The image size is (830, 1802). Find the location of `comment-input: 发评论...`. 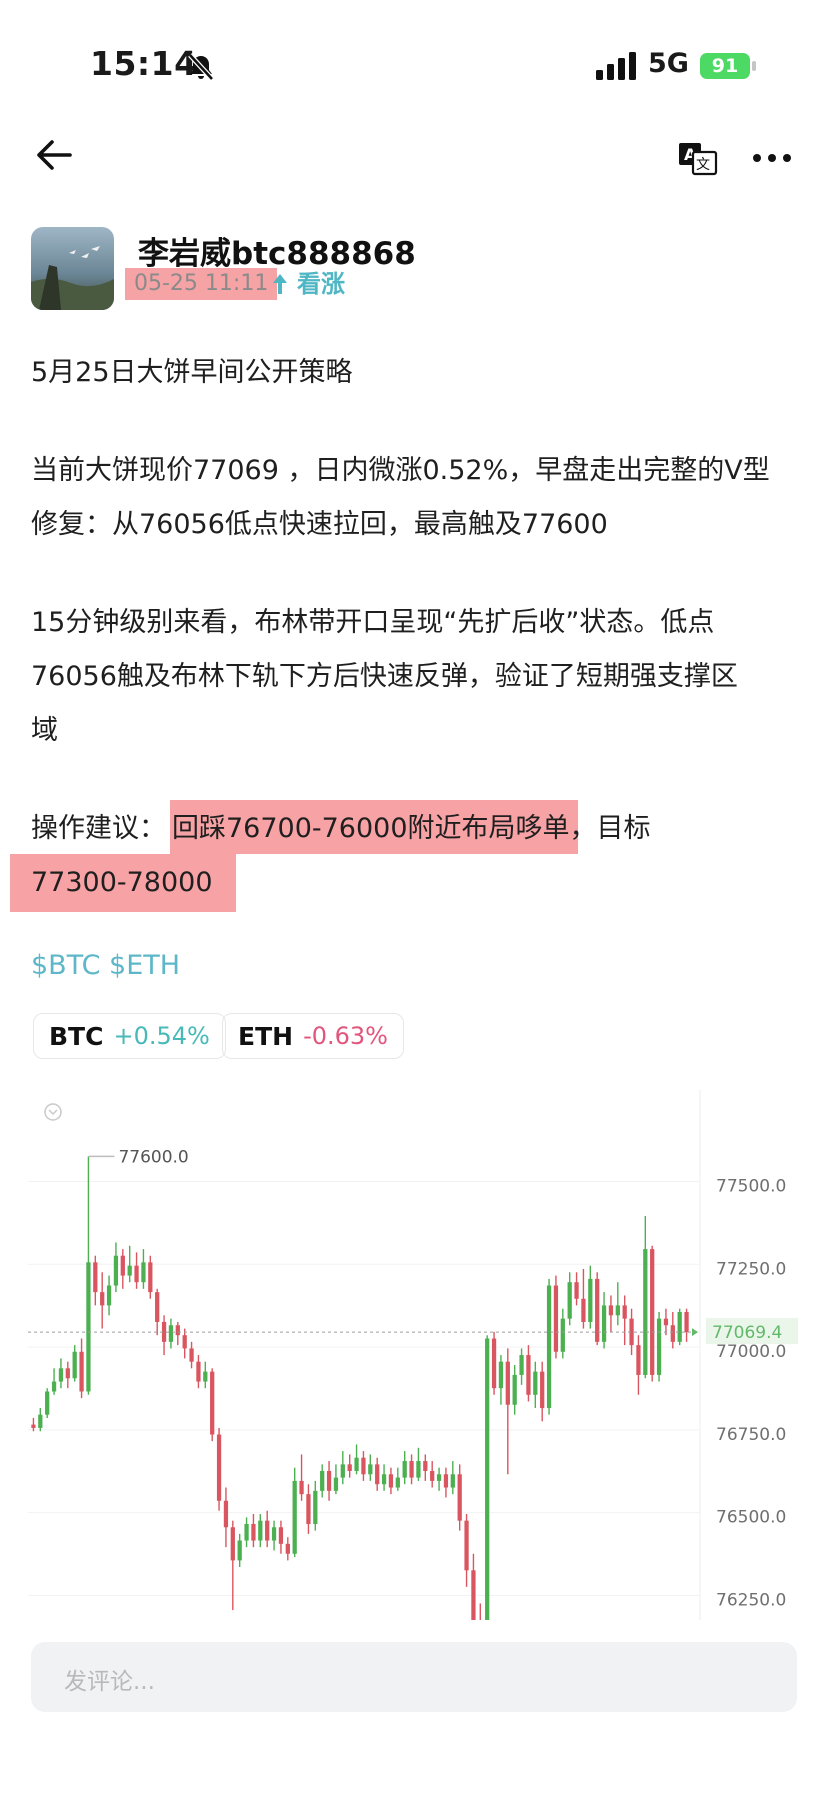

comment-input: 发评论... is located at coordinates (414, 1677).